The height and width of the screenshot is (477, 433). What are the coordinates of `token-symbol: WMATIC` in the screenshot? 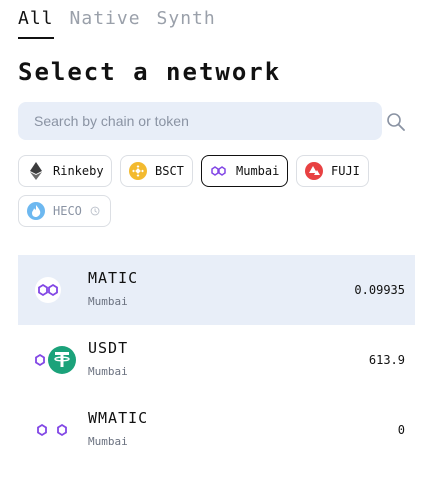 It's located at (118, 418).